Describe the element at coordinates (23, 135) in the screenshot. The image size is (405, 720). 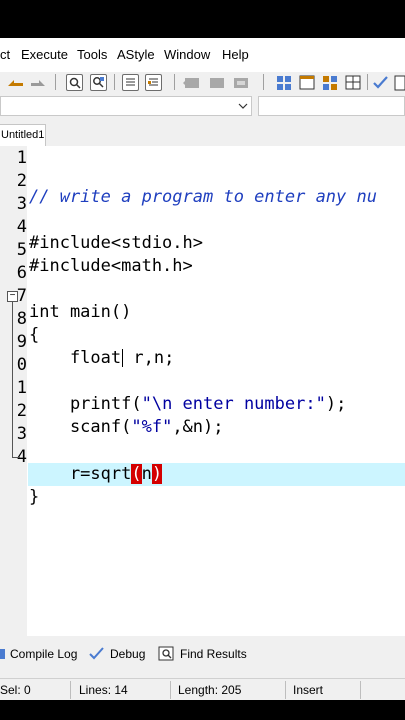
I see `tab-untitled1: Untitled1` at that location.